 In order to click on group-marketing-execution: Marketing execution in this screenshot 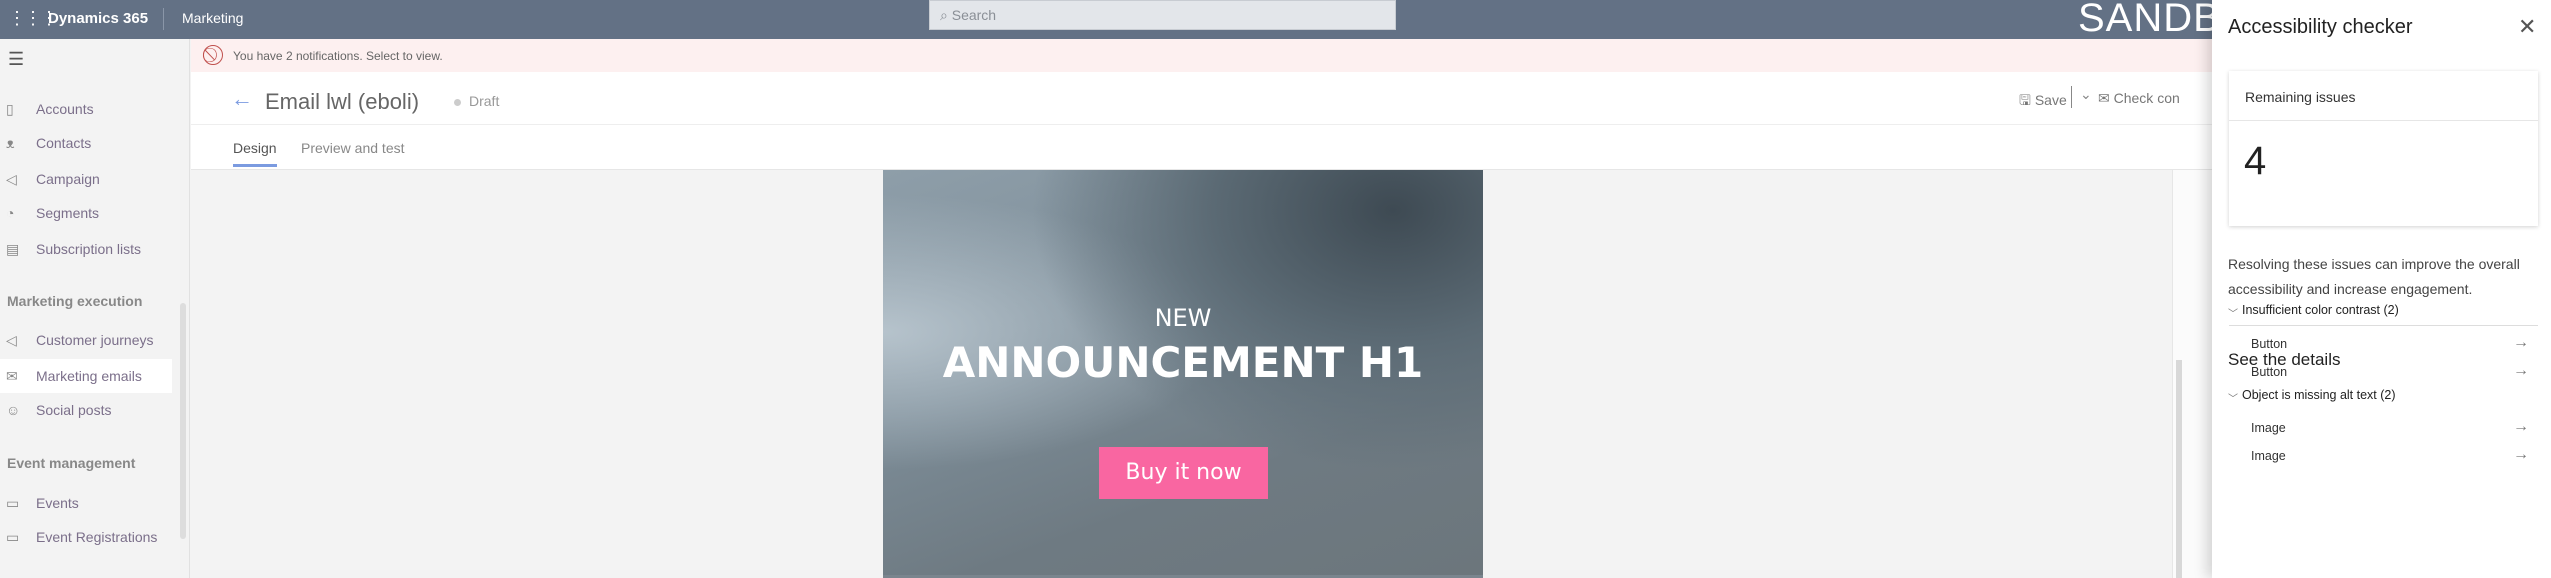, I will do `click(75, 301)`.